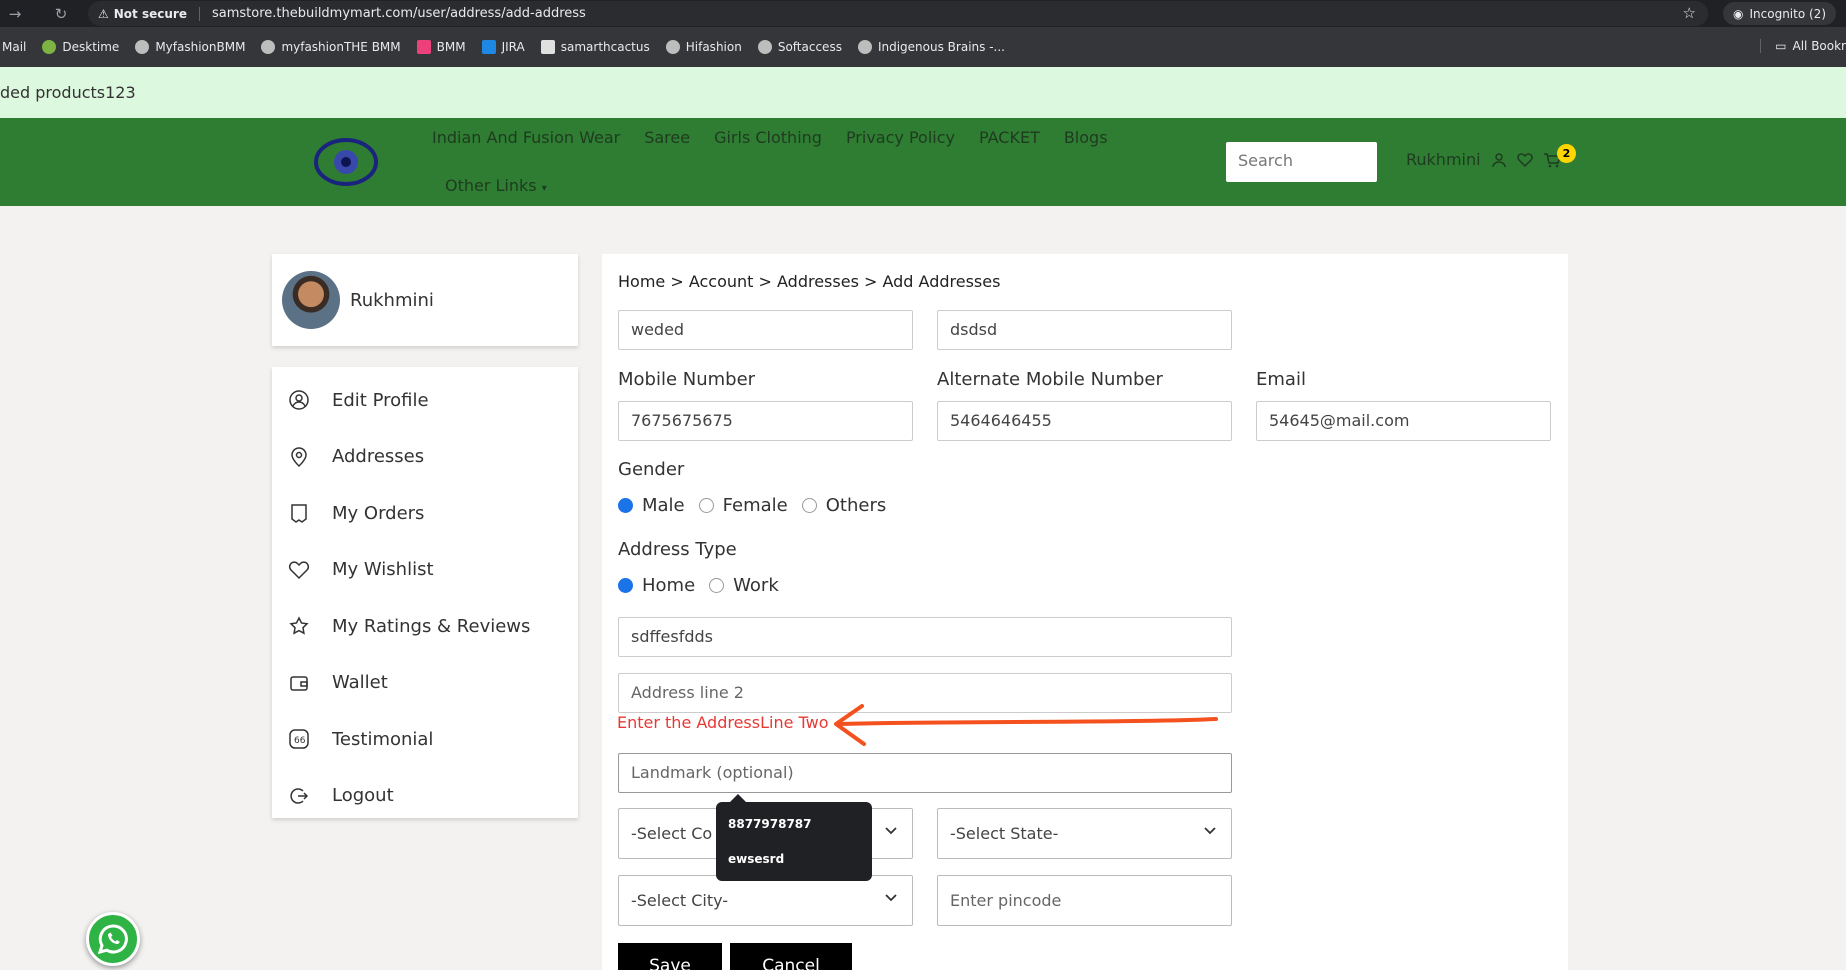 The height and width of the screenshot is (970, 1846). What do you see at coordinates (299, 514) in the screenshot?
I see `receipt-icon` at bounding box center [299, 514].